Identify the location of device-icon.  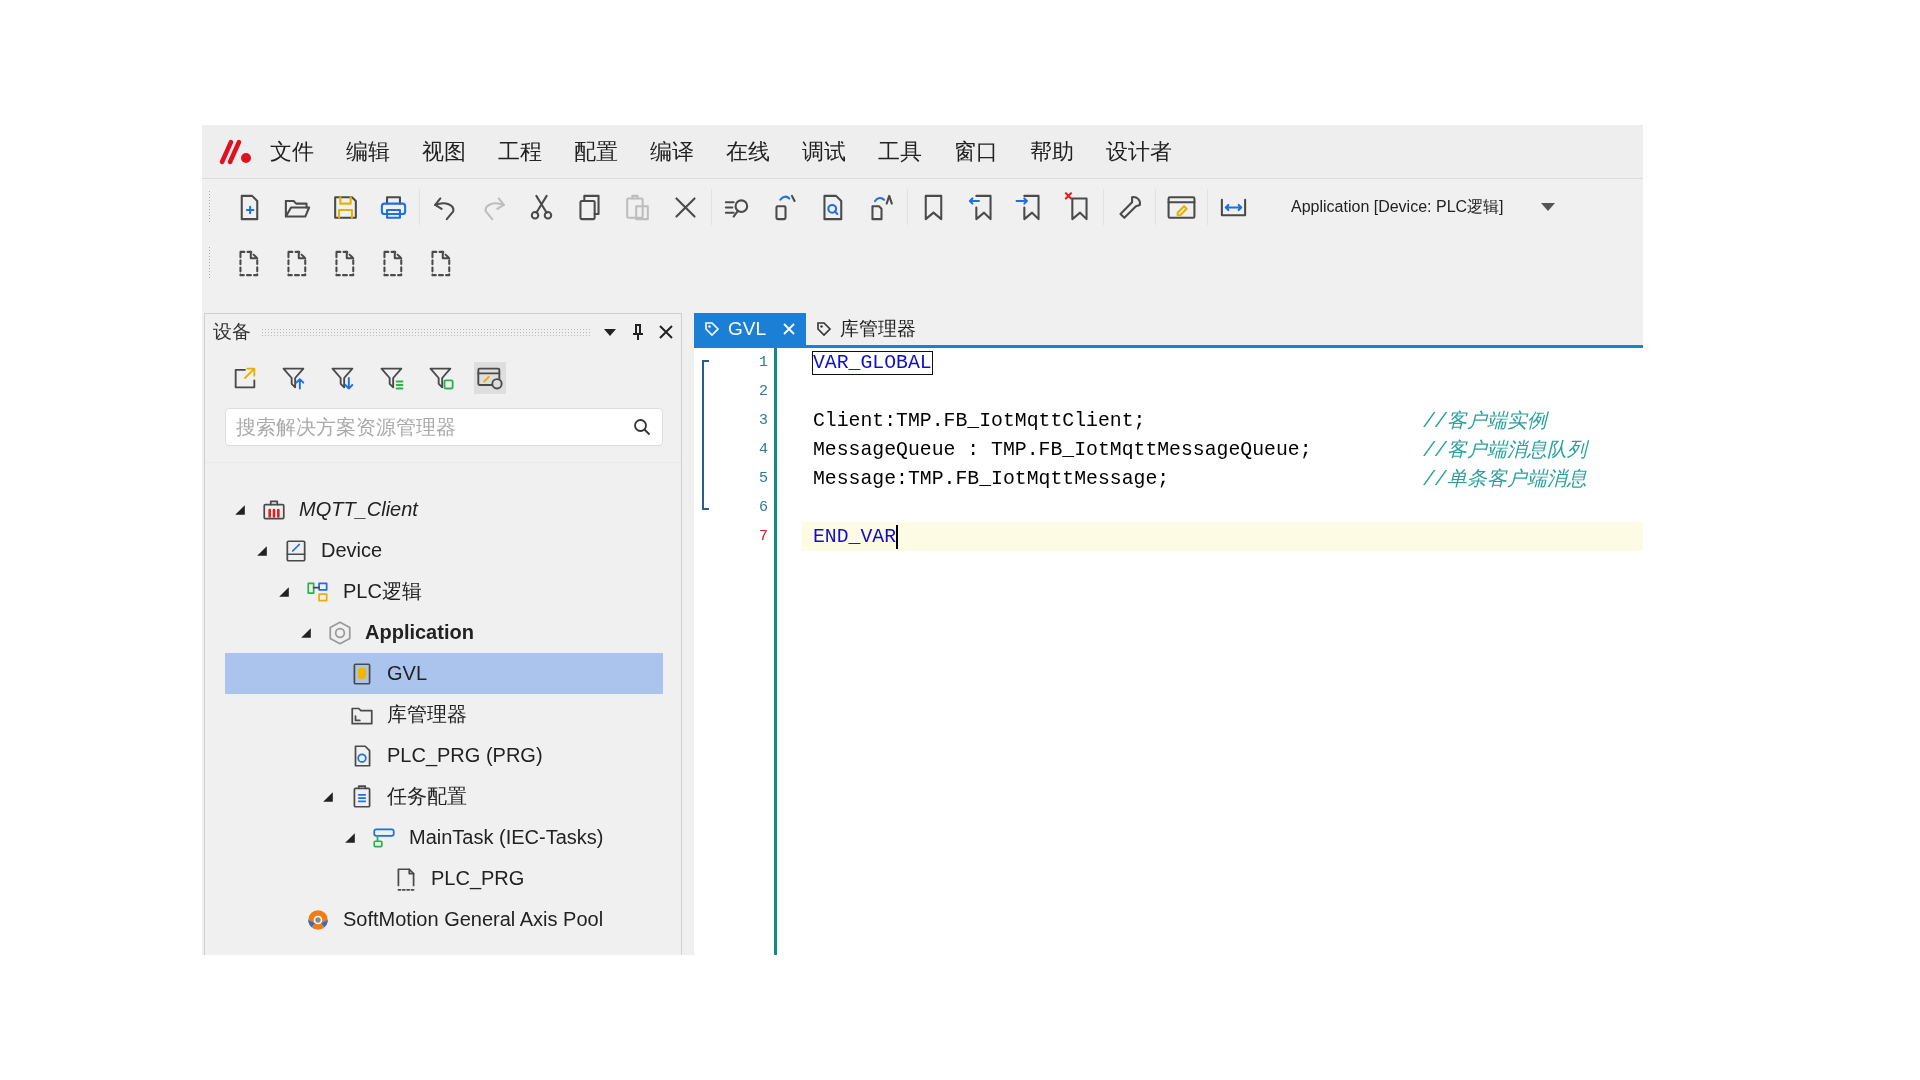
(296, 550).